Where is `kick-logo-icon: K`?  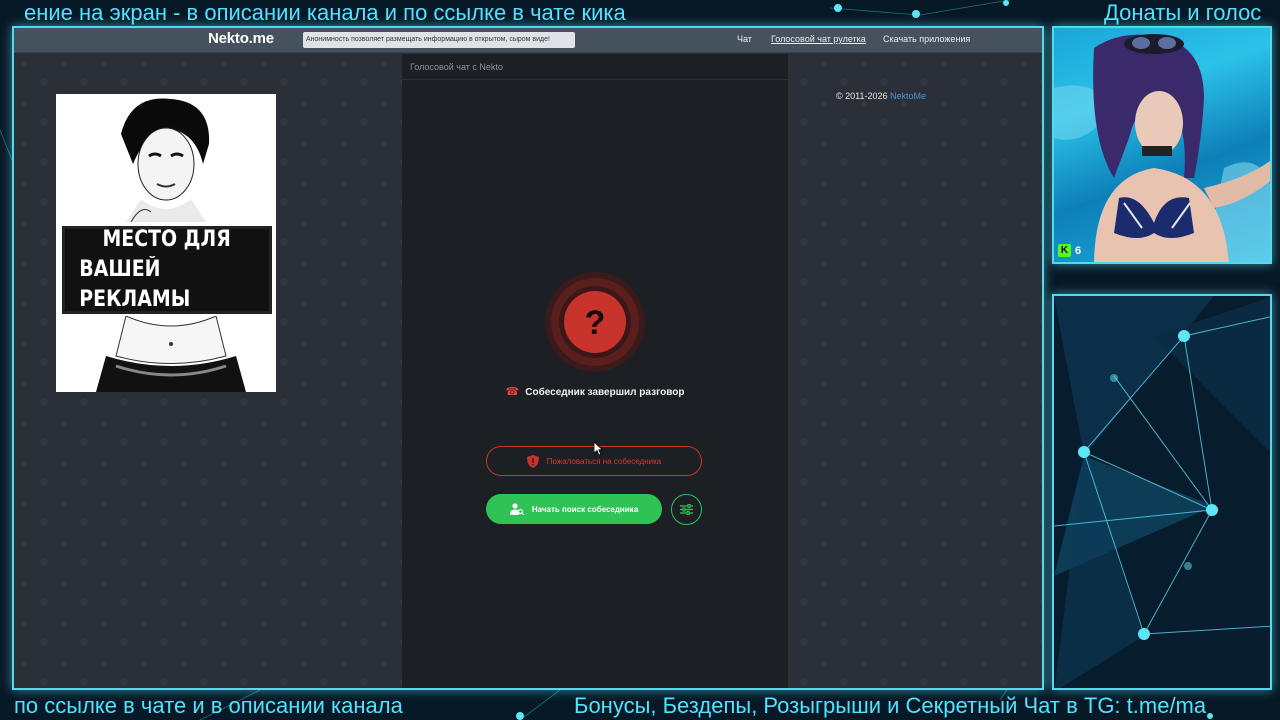
kick-logo-icon: K is located at coordinates (1064, 250).